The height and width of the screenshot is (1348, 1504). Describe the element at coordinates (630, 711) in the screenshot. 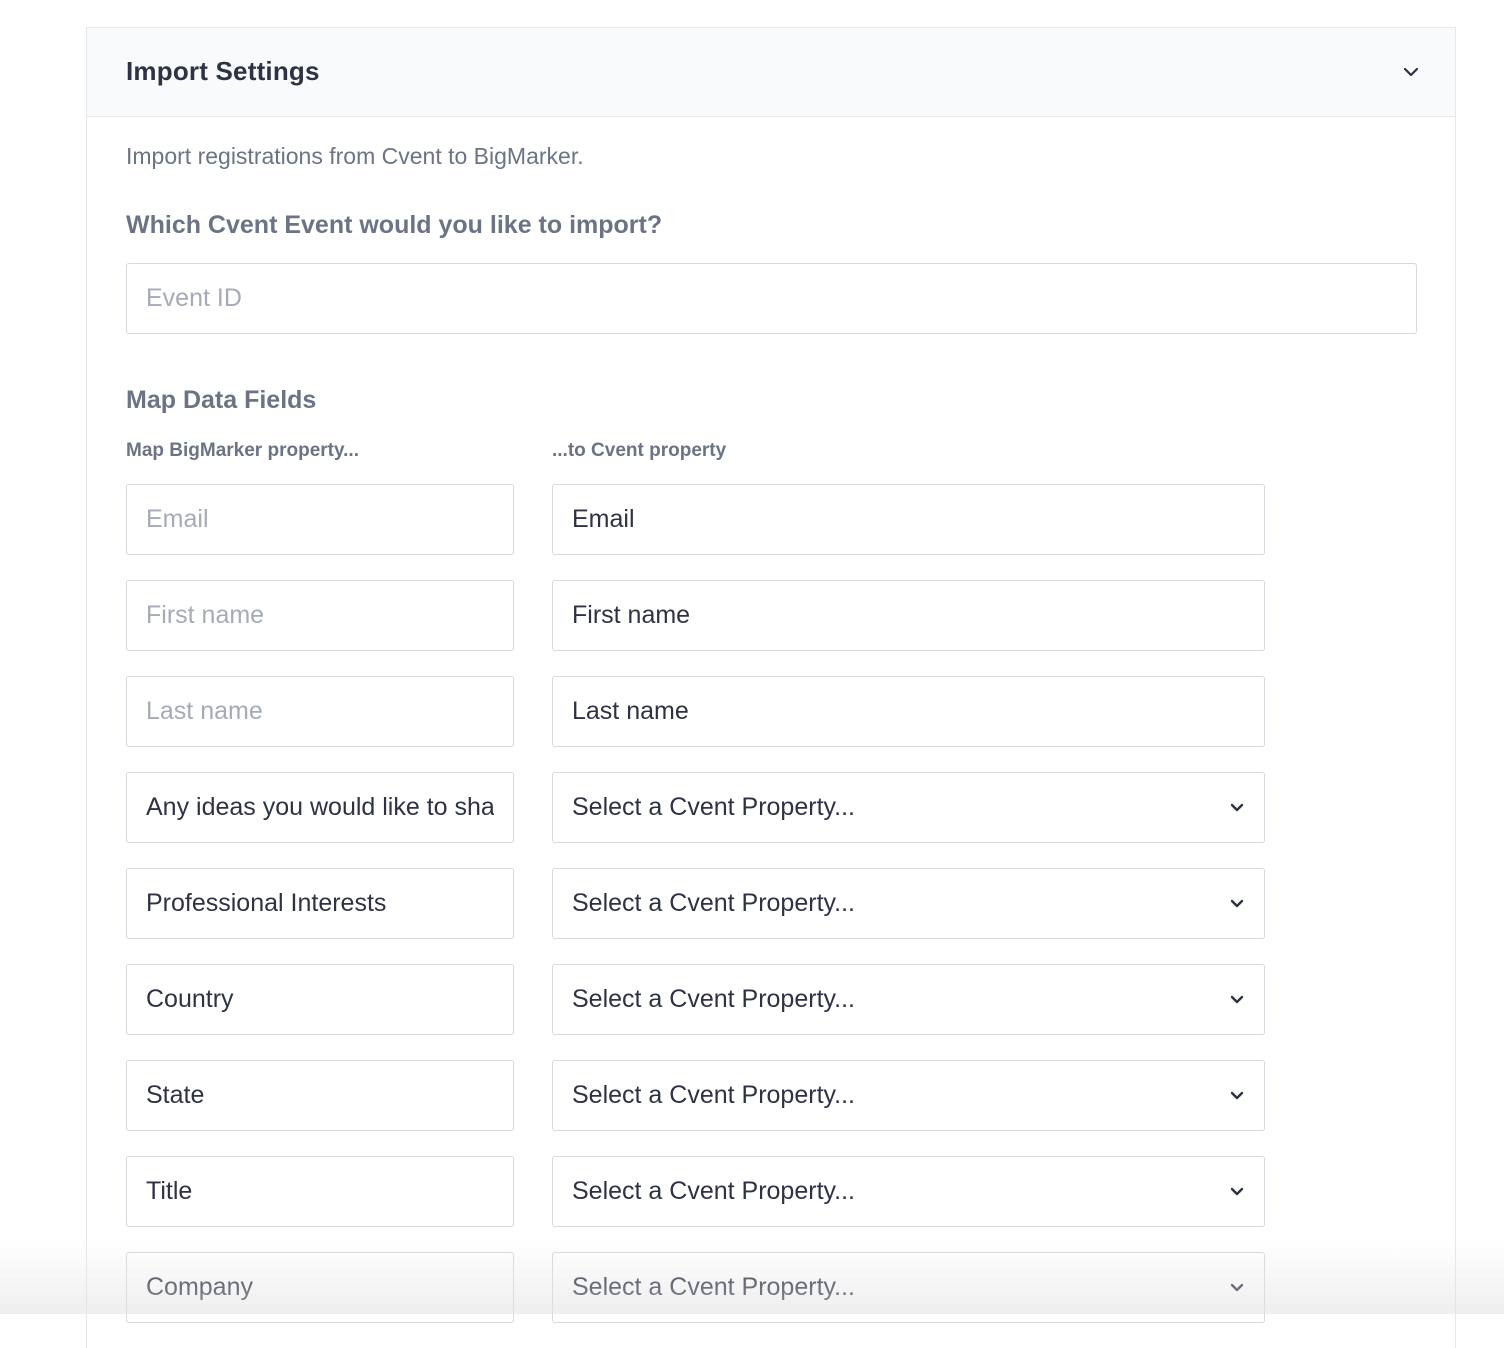

I see `cvent-property-value: Last name` at that location.